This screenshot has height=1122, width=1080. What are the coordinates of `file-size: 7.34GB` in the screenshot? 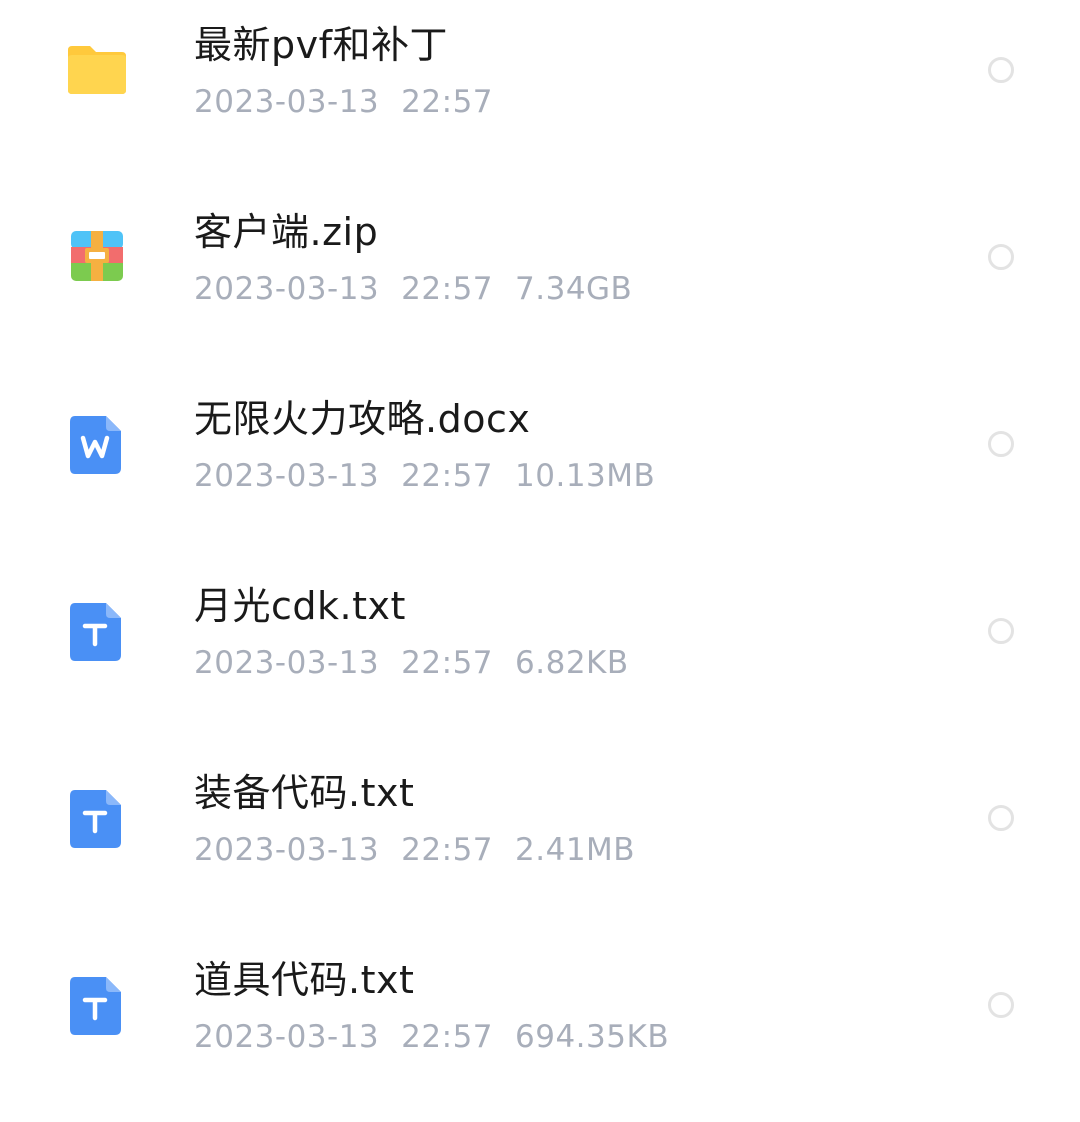 It's located at (574, 289).